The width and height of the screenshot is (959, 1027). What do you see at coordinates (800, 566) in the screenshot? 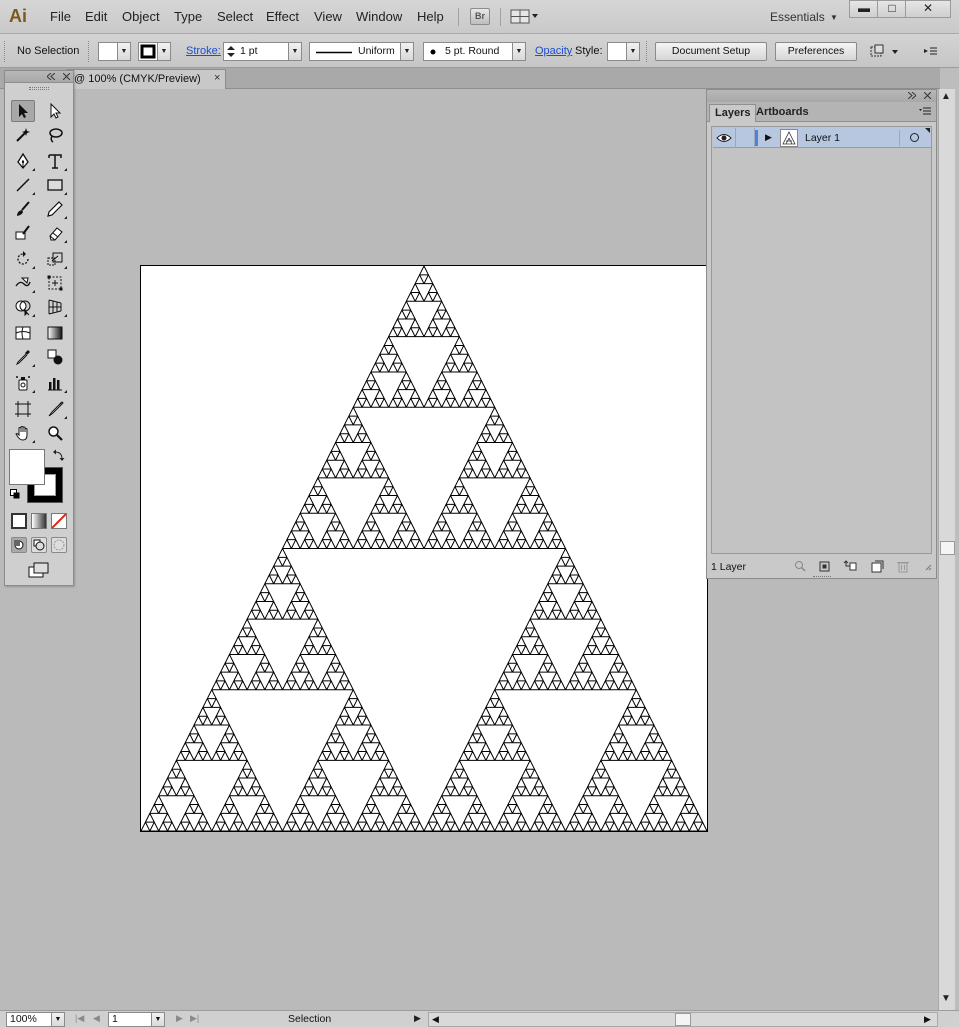
I see `locate-object-icon` at bounding box center [800, 566].